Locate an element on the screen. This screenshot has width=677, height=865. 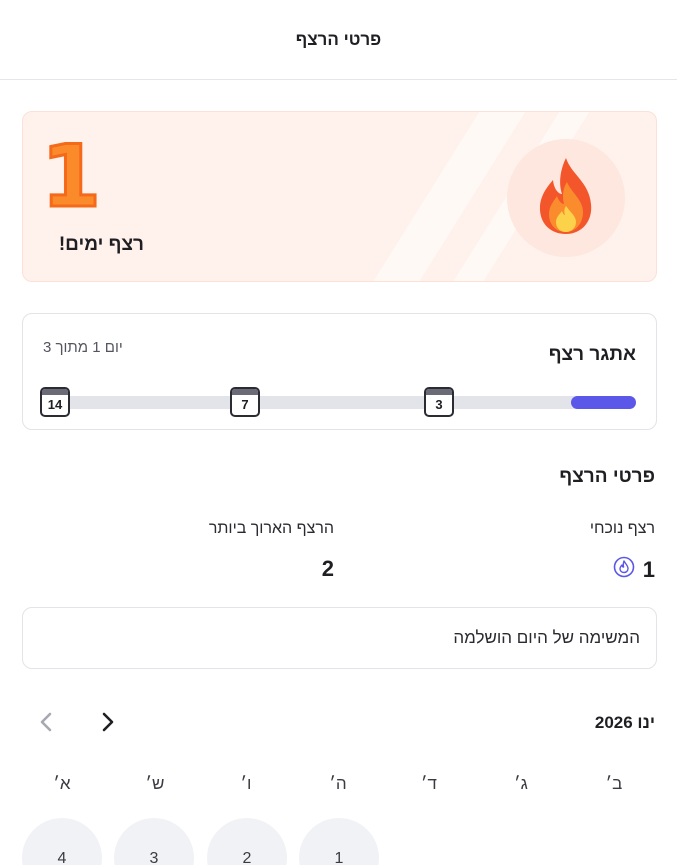
milestone-3-calendar-icon: 3 is located at coordinates (439, 402).